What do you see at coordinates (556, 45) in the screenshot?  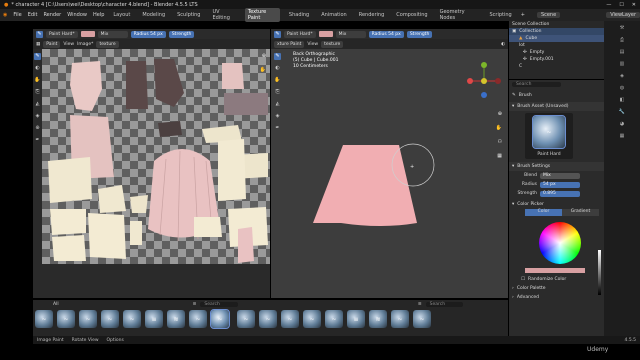 I see `outliner-item-lot: lot` at bounding box center [556, 45].